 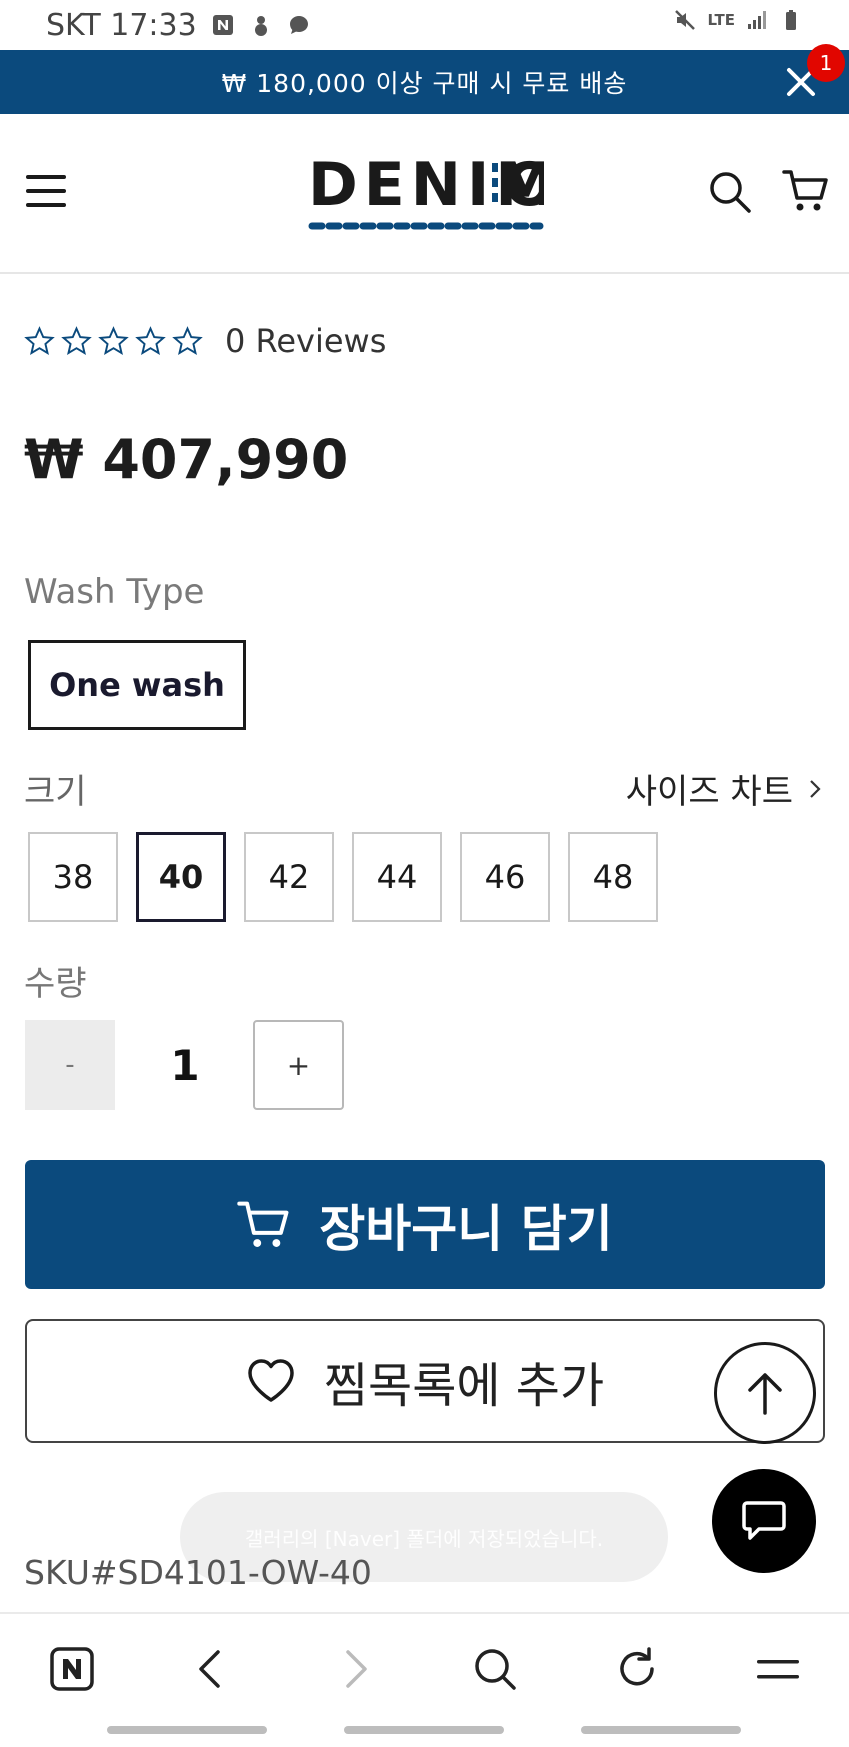 I want to click on battery-icon, so click(x=791, y=20).